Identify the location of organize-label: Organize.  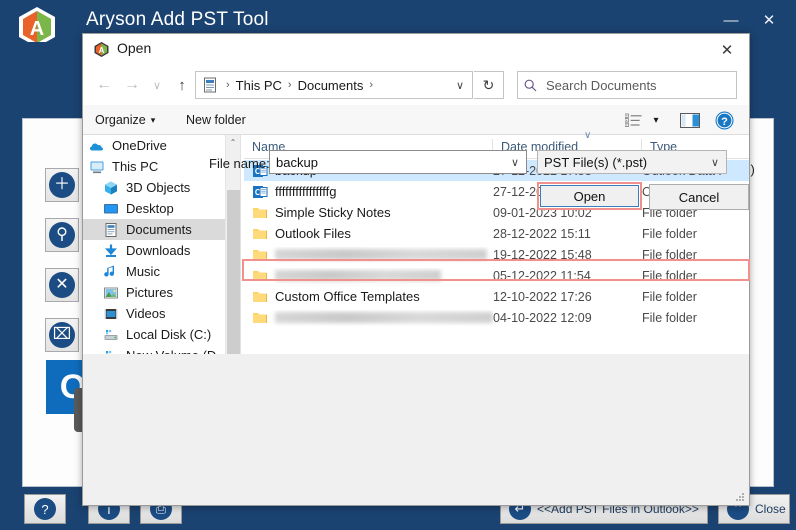
(120, 120).